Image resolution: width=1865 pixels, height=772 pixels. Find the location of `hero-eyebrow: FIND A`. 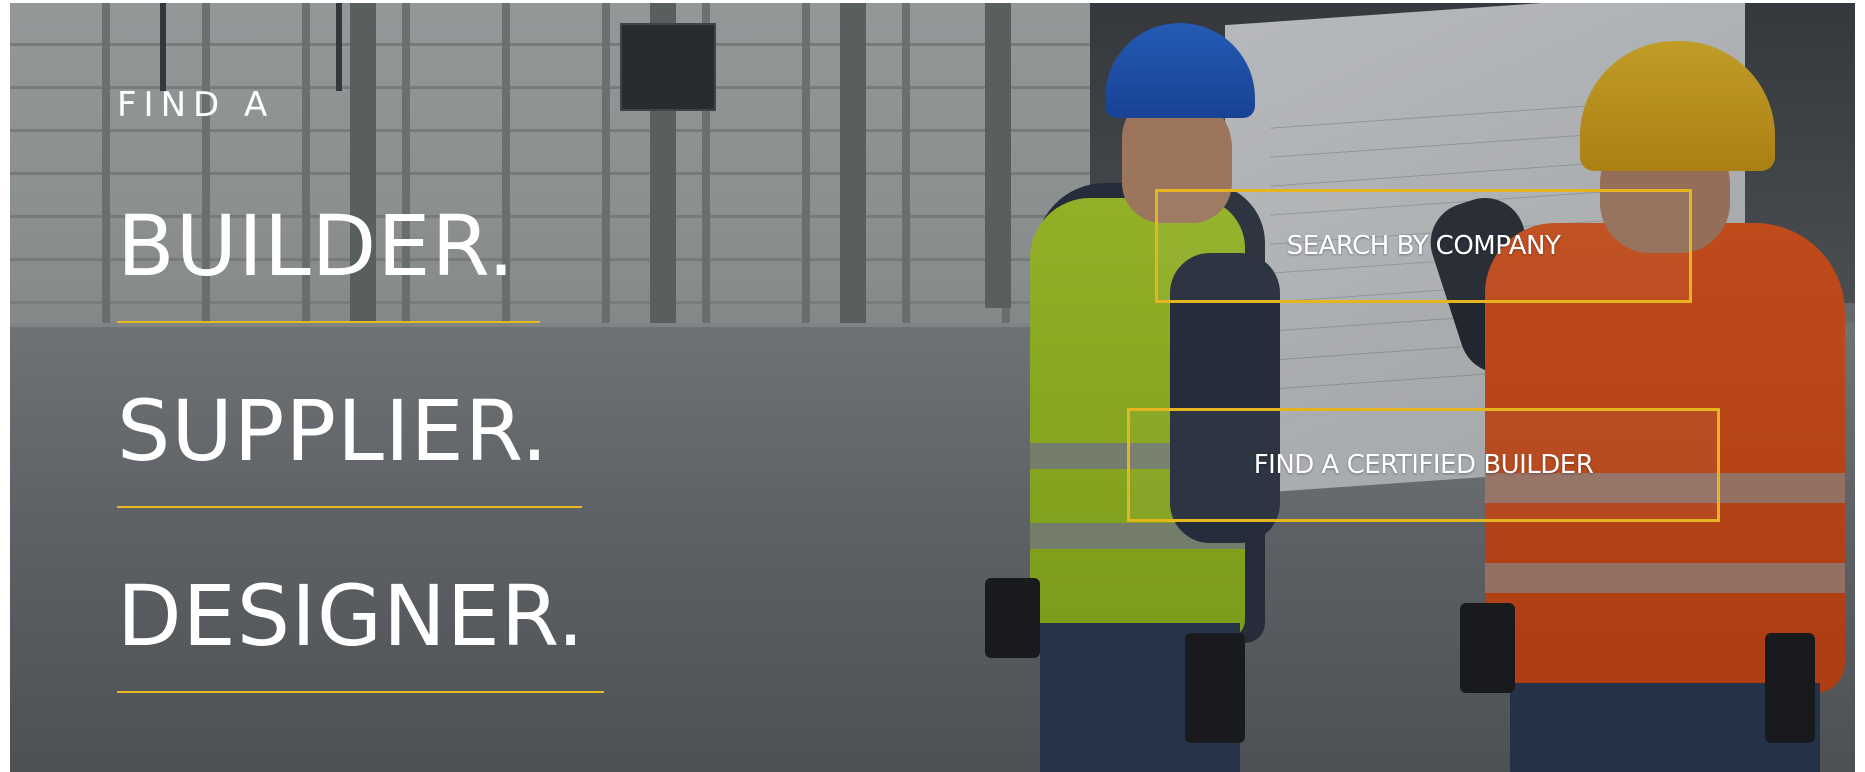

hero-eyebrow: FIND A is located at coordinates (196, 105).